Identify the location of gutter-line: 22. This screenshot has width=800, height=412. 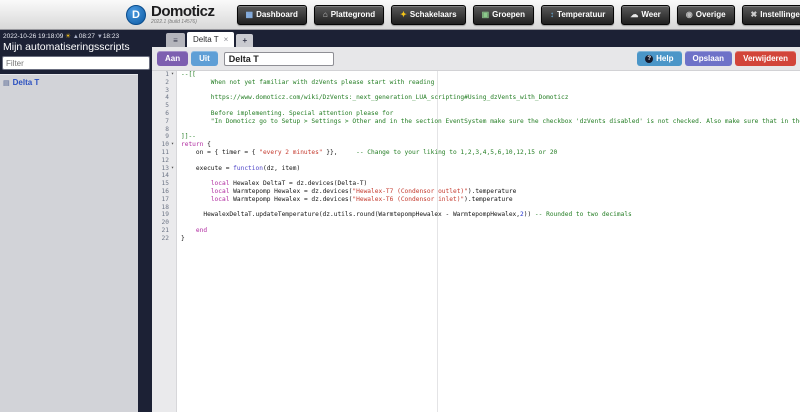
(165, 238).